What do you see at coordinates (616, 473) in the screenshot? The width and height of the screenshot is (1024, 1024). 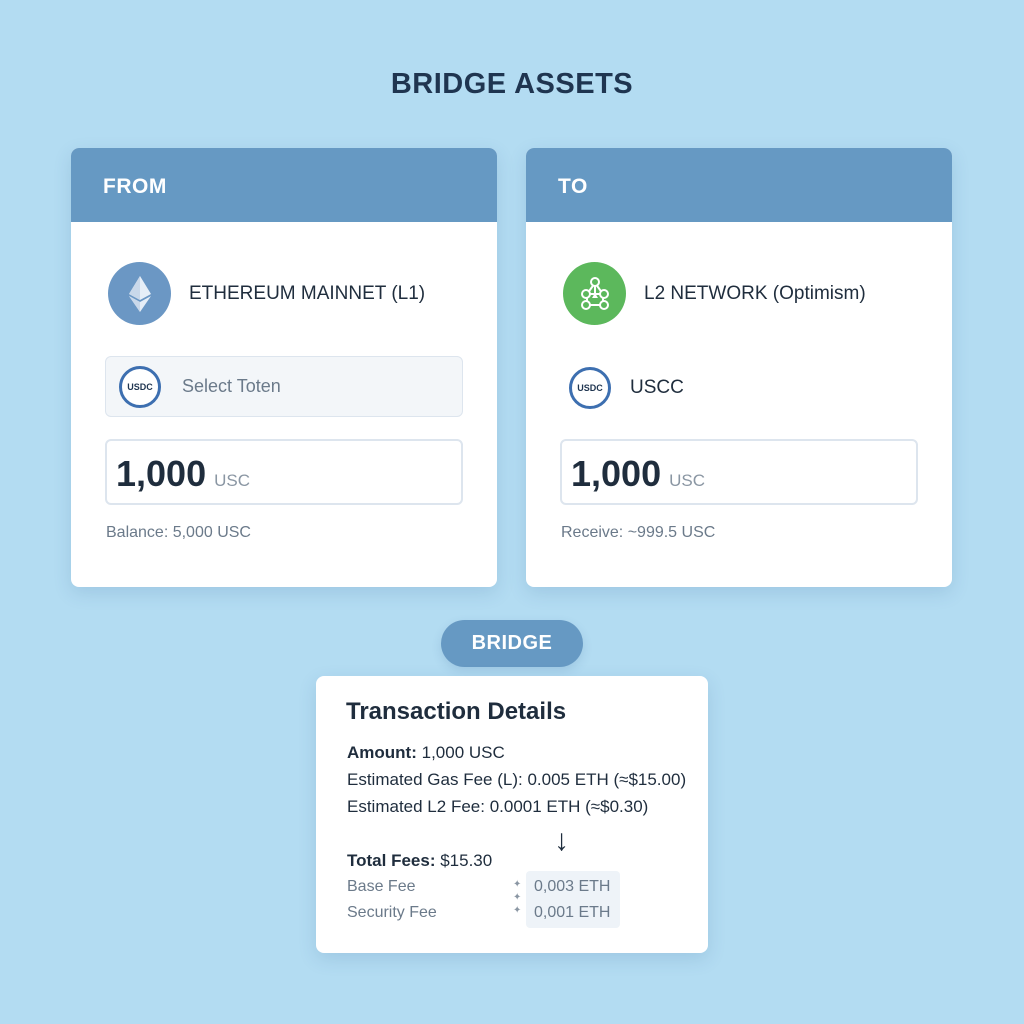 I see `to-amount-value: 1,000` at bounding box center [616, 473].